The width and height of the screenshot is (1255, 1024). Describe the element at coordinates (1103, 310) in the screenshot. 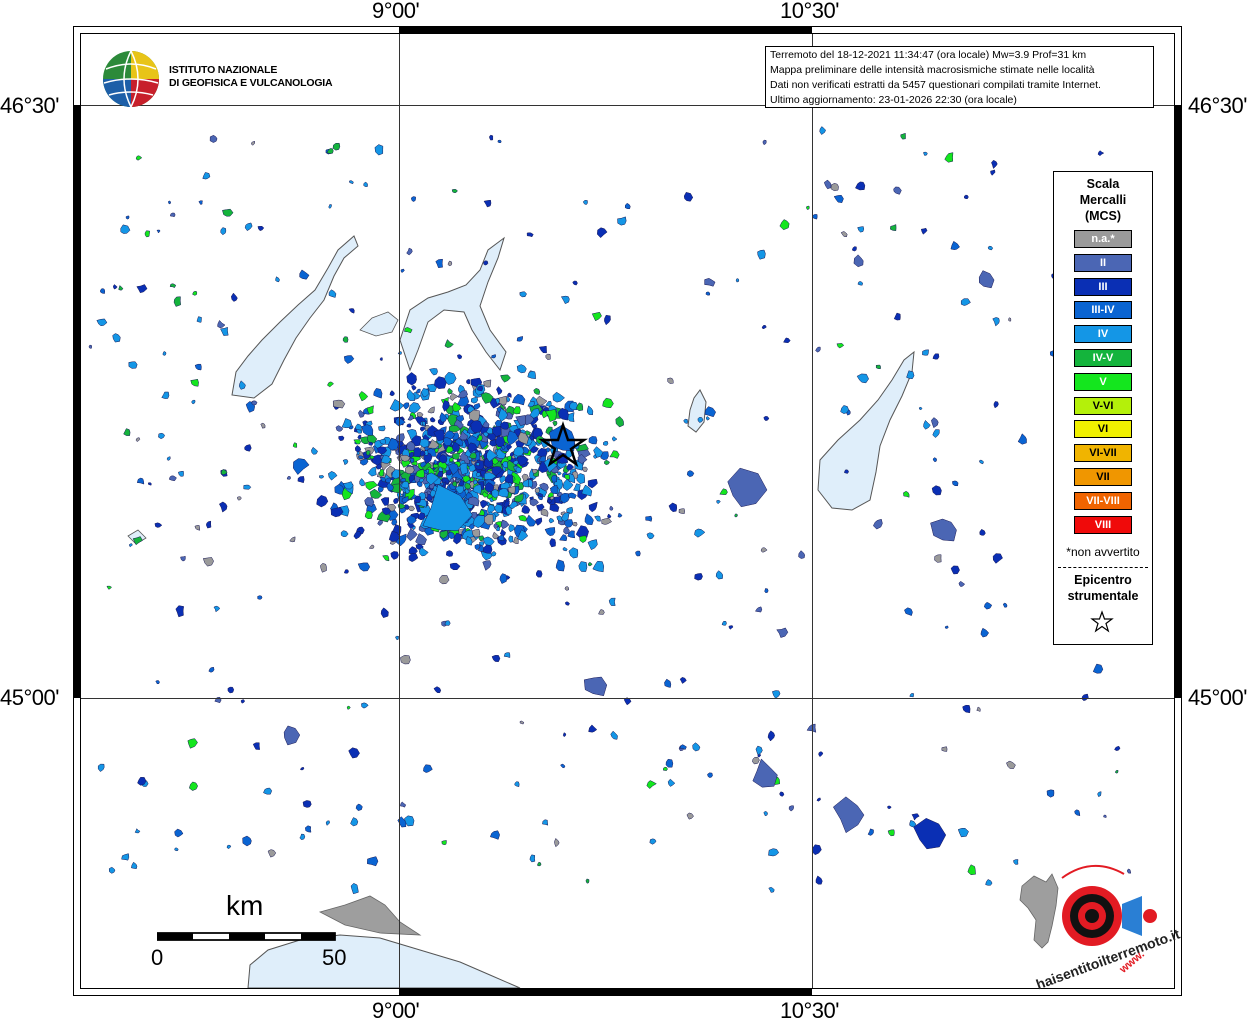

I see `legend-swatch-iii-iv: III-IV` at that location.